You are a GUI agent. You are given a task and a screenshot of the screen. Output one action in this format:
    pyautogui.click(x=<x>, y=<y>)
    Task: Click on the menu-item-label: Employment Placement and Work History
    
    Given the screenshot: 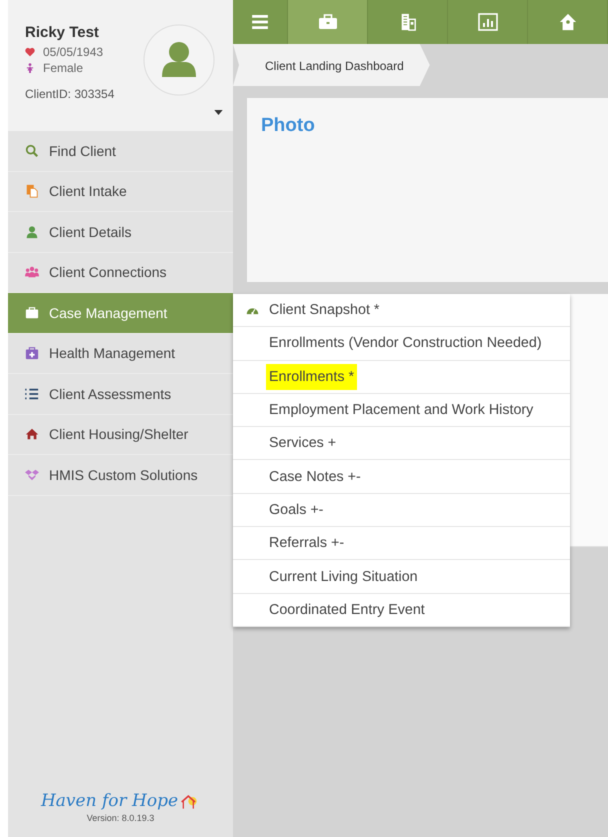 What is the action you would take?
    pyautogui.click(x=401, y=410)
    